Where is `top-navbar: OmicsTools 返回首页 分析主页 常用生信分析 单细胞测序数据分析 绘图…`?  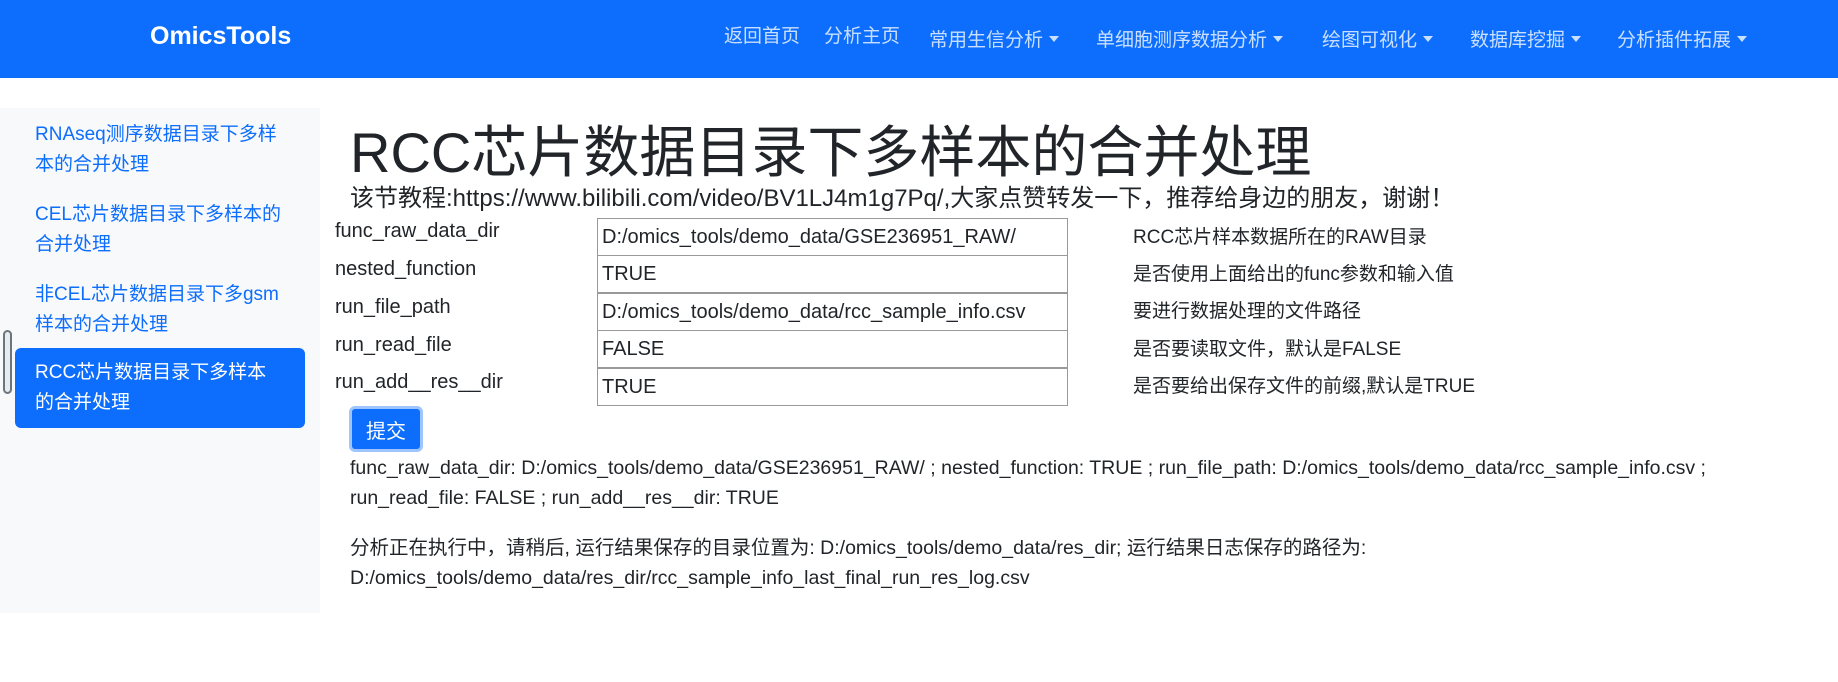
top-navbar: OmicsTools 返回首页 分析主页 常用生信分析 单细胞测序数据分析 绘图… is located at coordinates (919, 39).